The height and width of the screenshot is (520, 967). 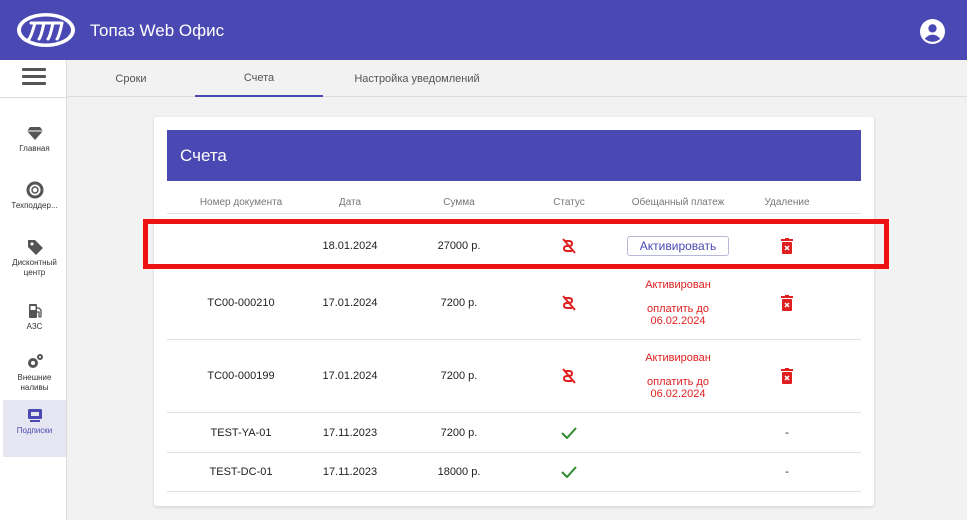 What do you see at coordinates (514, 472) in the screenshot?
I see `table-row: TEST-DC-01 17.11.2023 18000 р. -` at bounding box center [514, 472].